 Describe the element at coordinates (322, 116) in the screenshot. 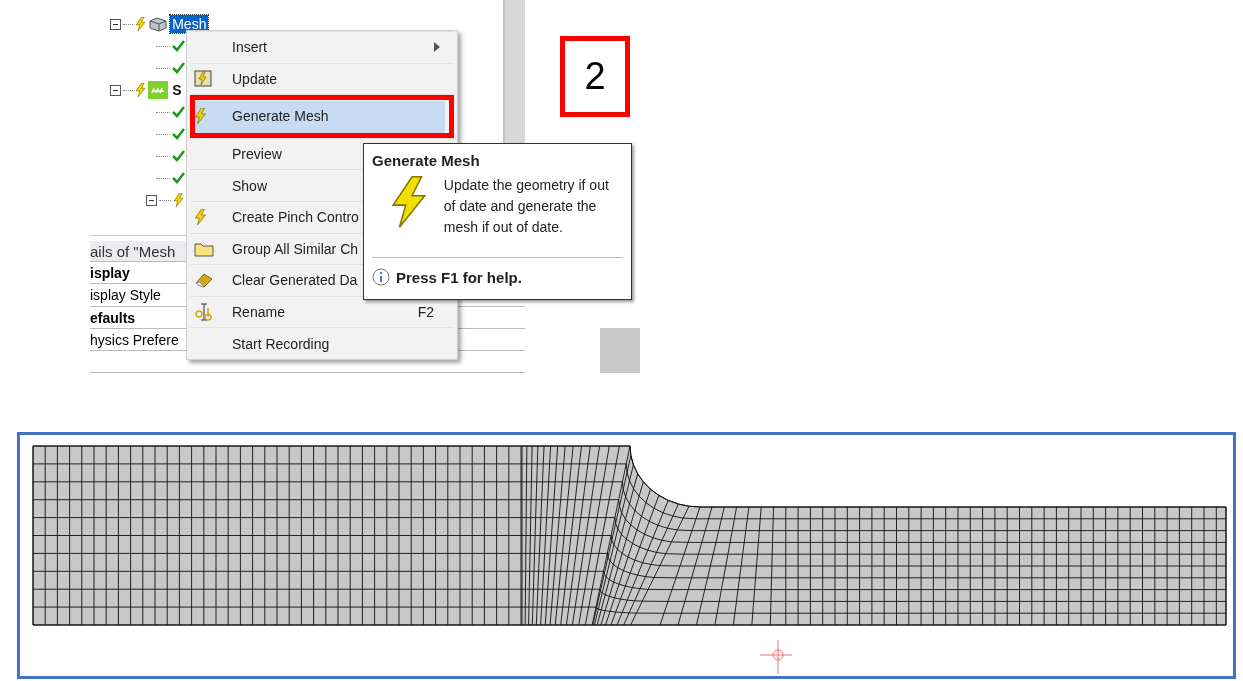

I see `menu-item: Generate Mesh` at that location.